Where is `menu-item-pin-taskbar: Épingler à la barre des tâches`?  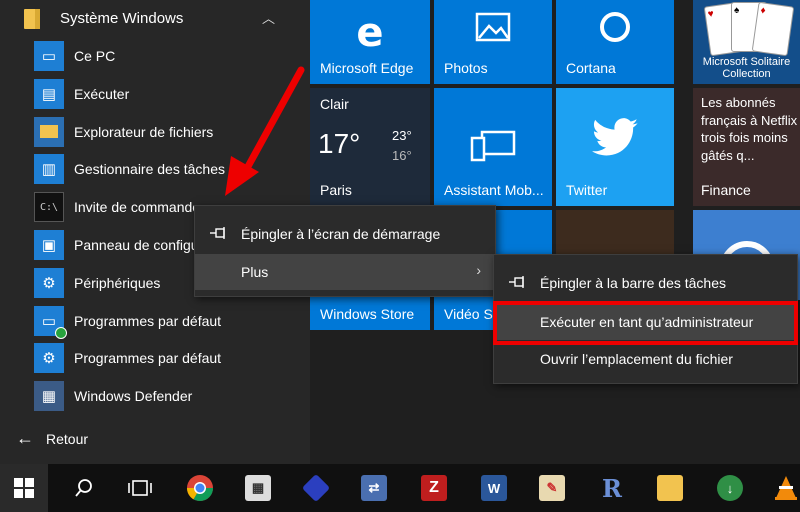 menu-item-pin-taskbar: Épingler à la barre des tâches is located at coordinates (645, 283).